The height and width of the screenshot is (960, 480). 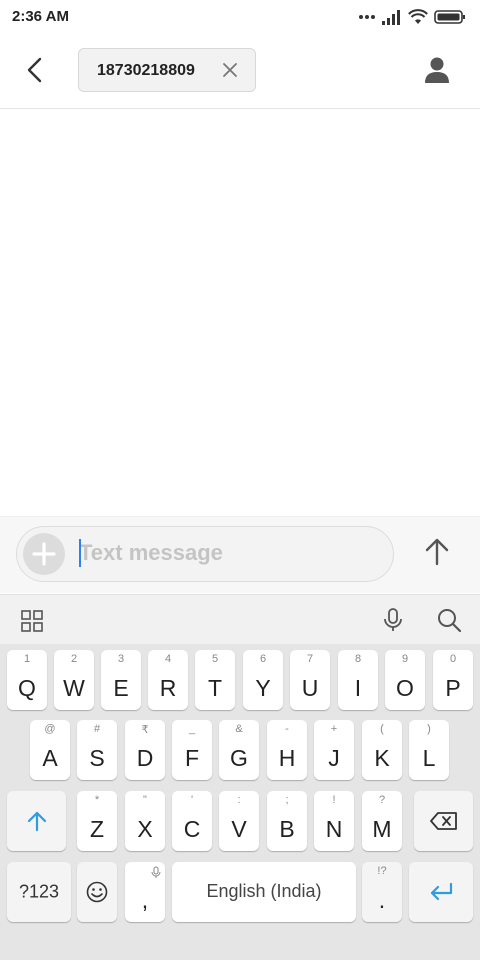 I want to click on key-x: " X, so click(x=145, y=821).